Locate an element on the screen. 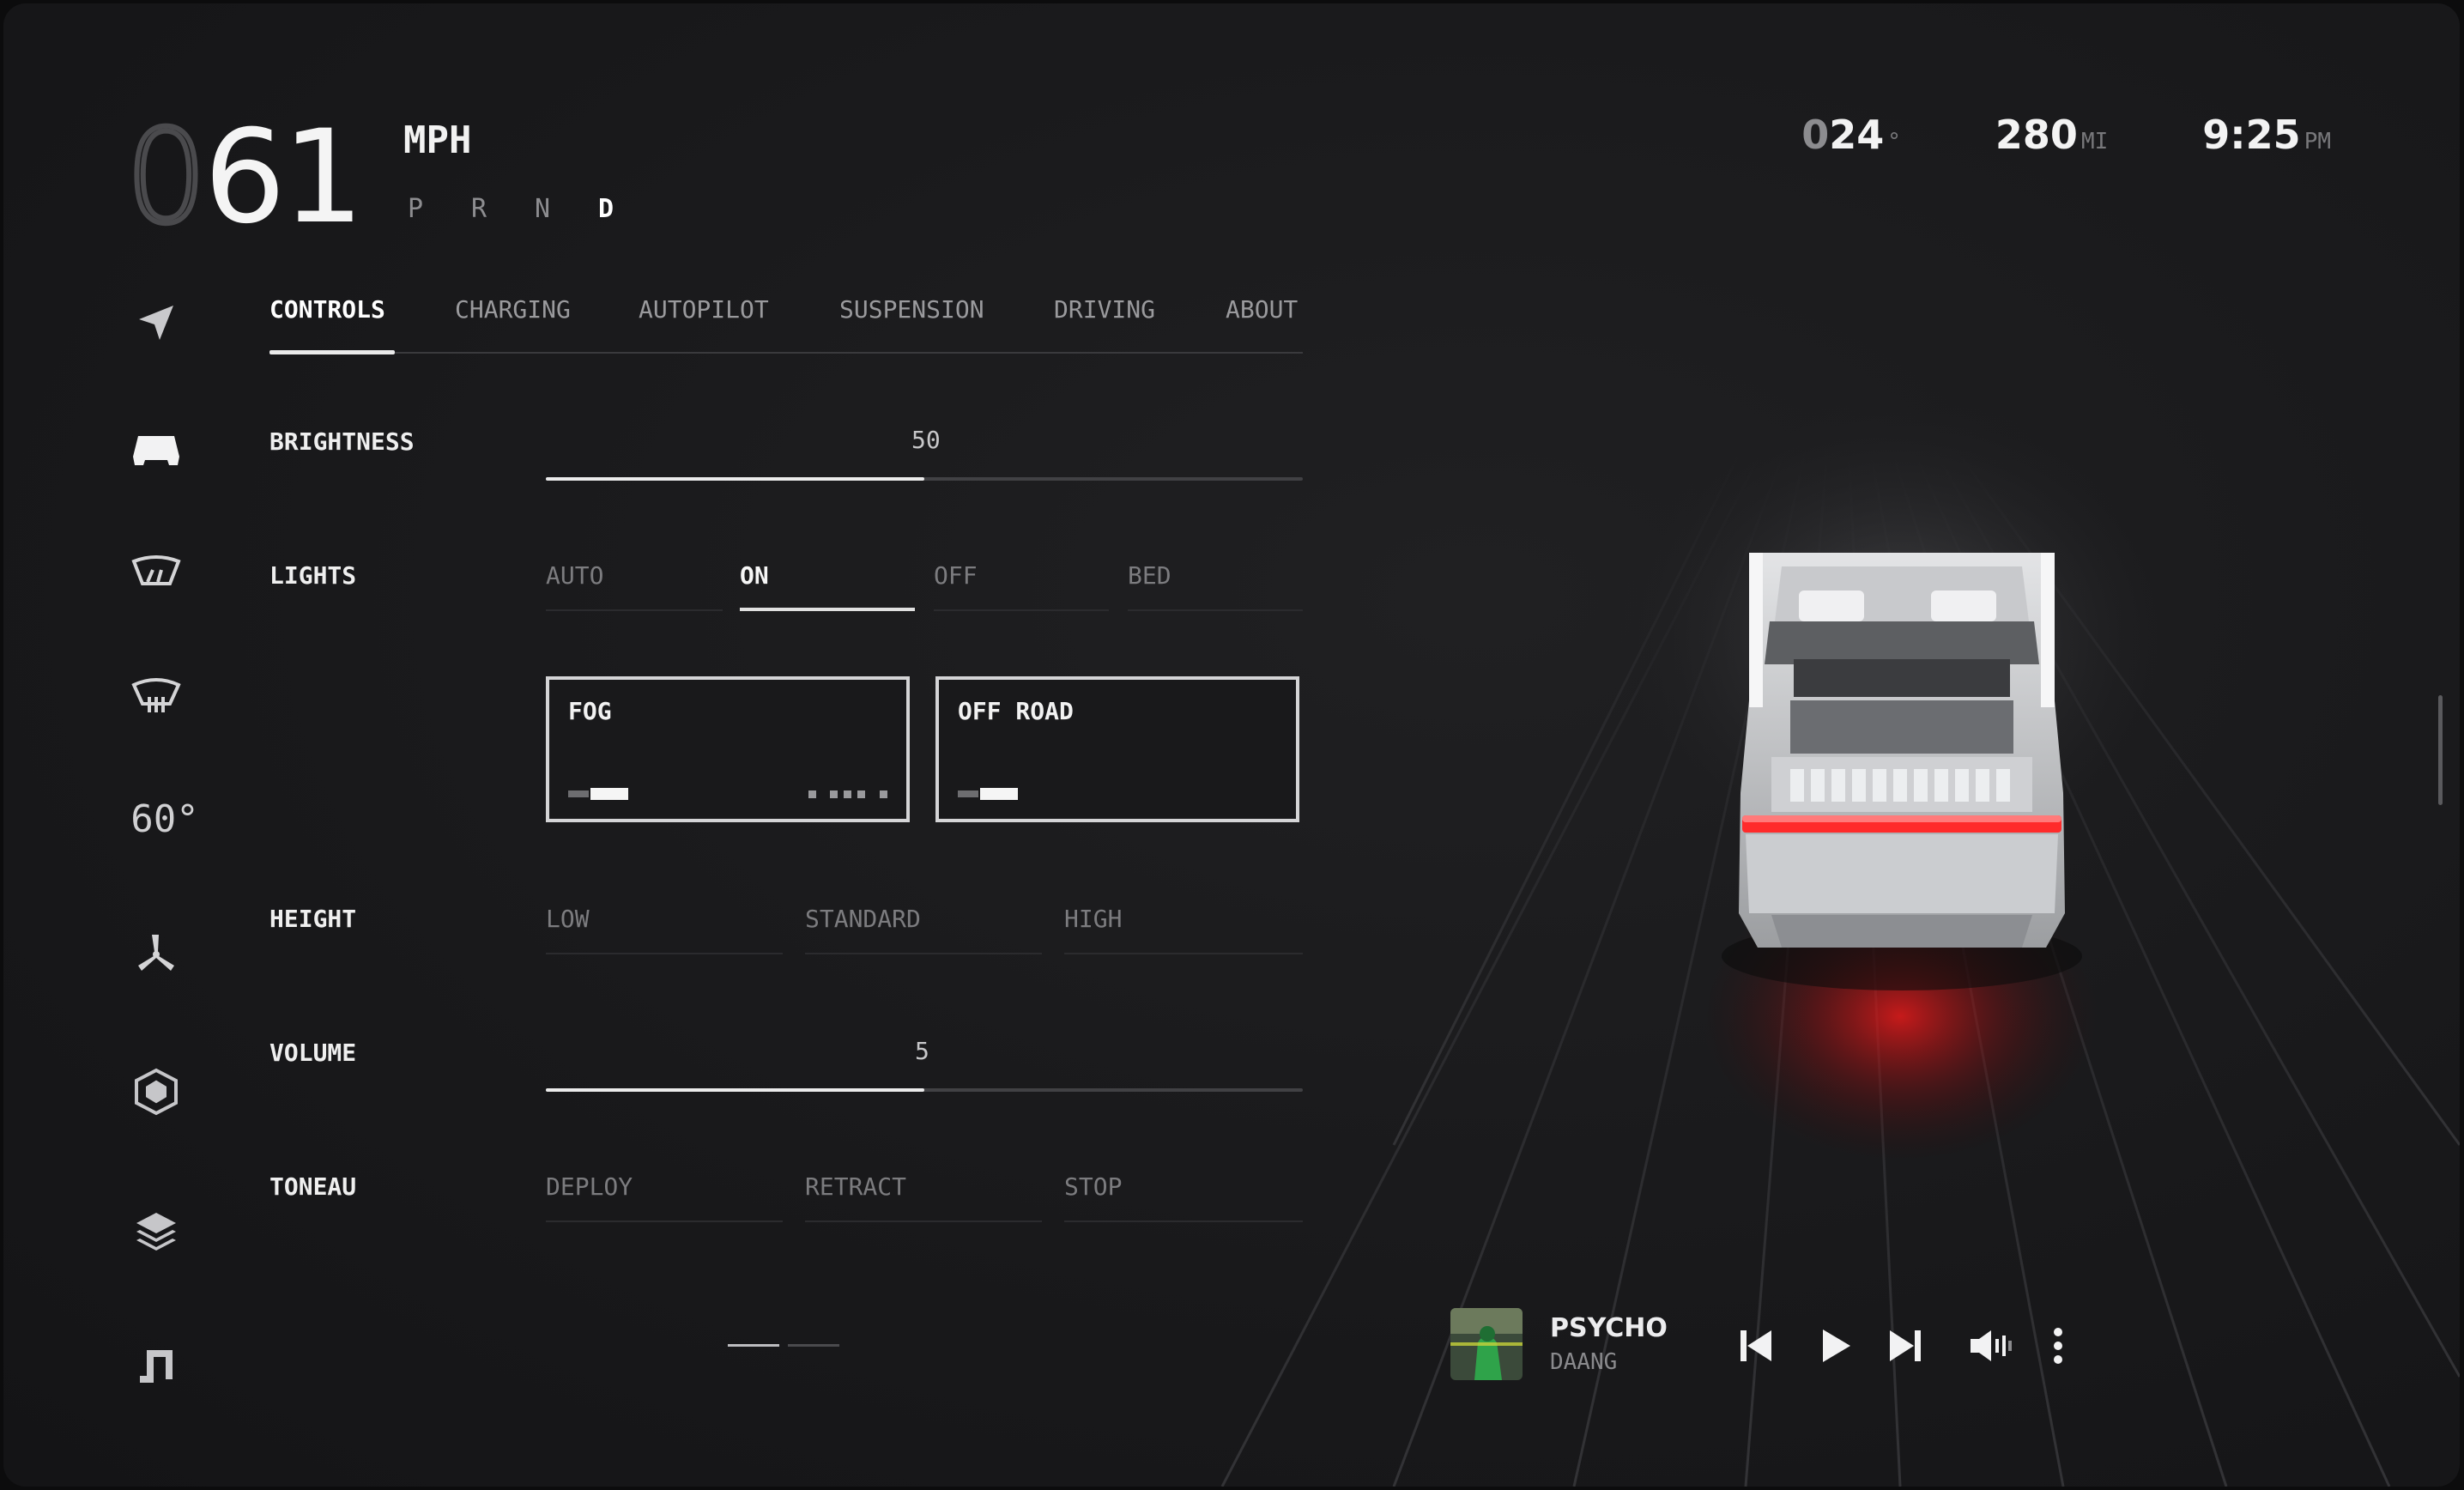  height-option-low: LOW is located at coordinates (664, 929).